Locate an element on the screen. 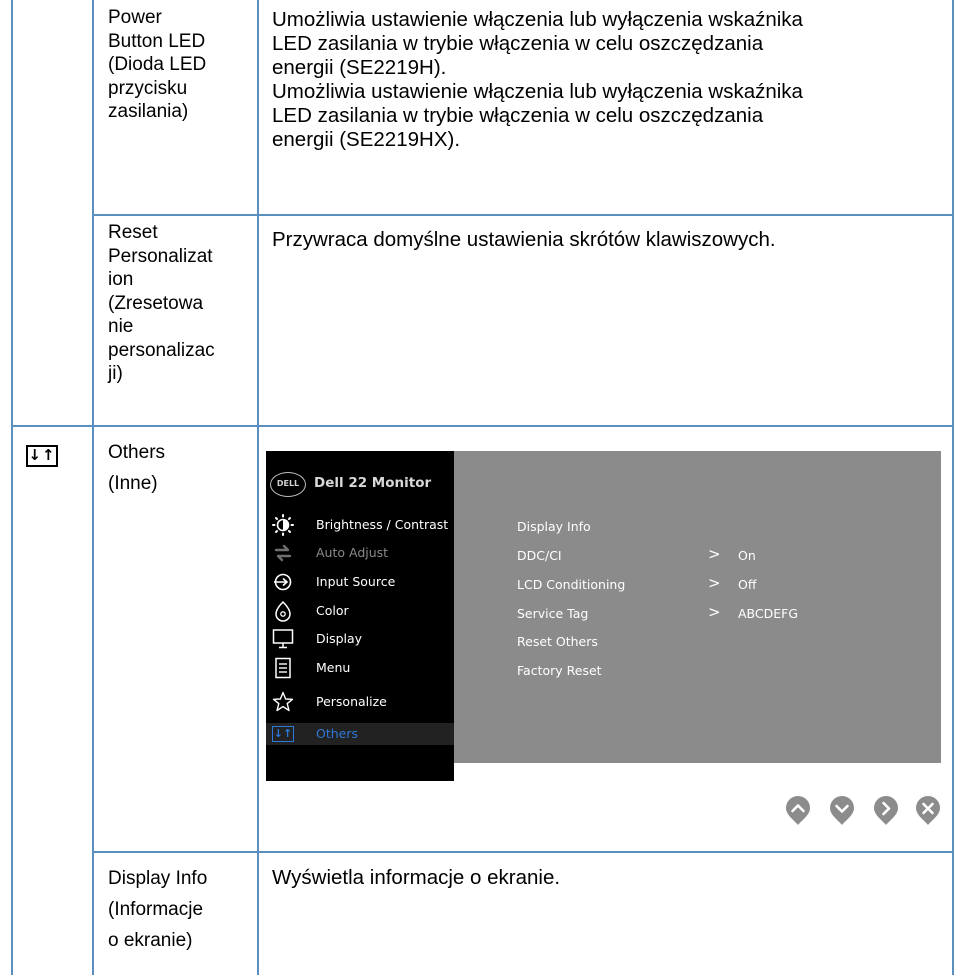 The image size is (955, 975). osd-menu-item-auto-adjust: Auto Adjust is located at coordinates (360, 553).